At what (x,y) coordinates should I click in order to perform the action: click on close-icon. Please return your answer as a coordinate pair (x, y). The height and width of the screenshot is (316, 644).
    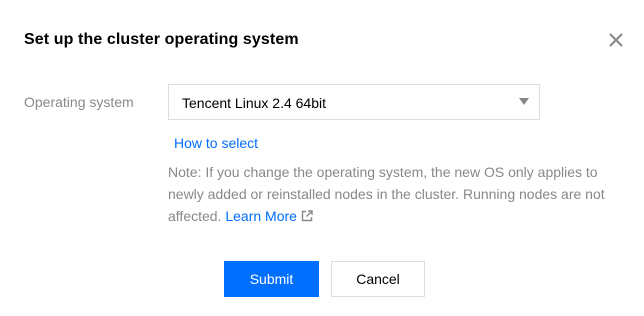
    Looking at the image, I should click on (616, 40).